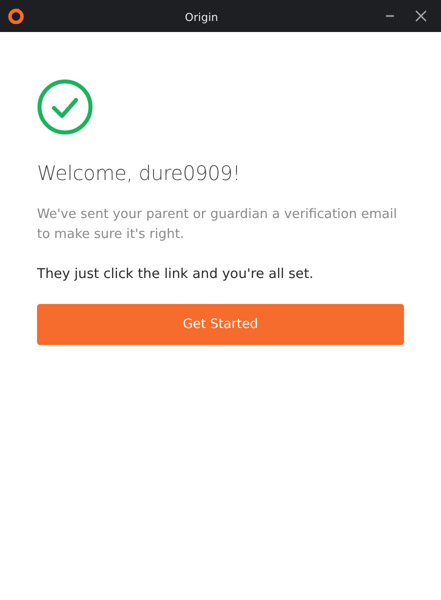 The width and height of the screenshot is (441, 600). I want to click on close-icon, so click(421, 16).